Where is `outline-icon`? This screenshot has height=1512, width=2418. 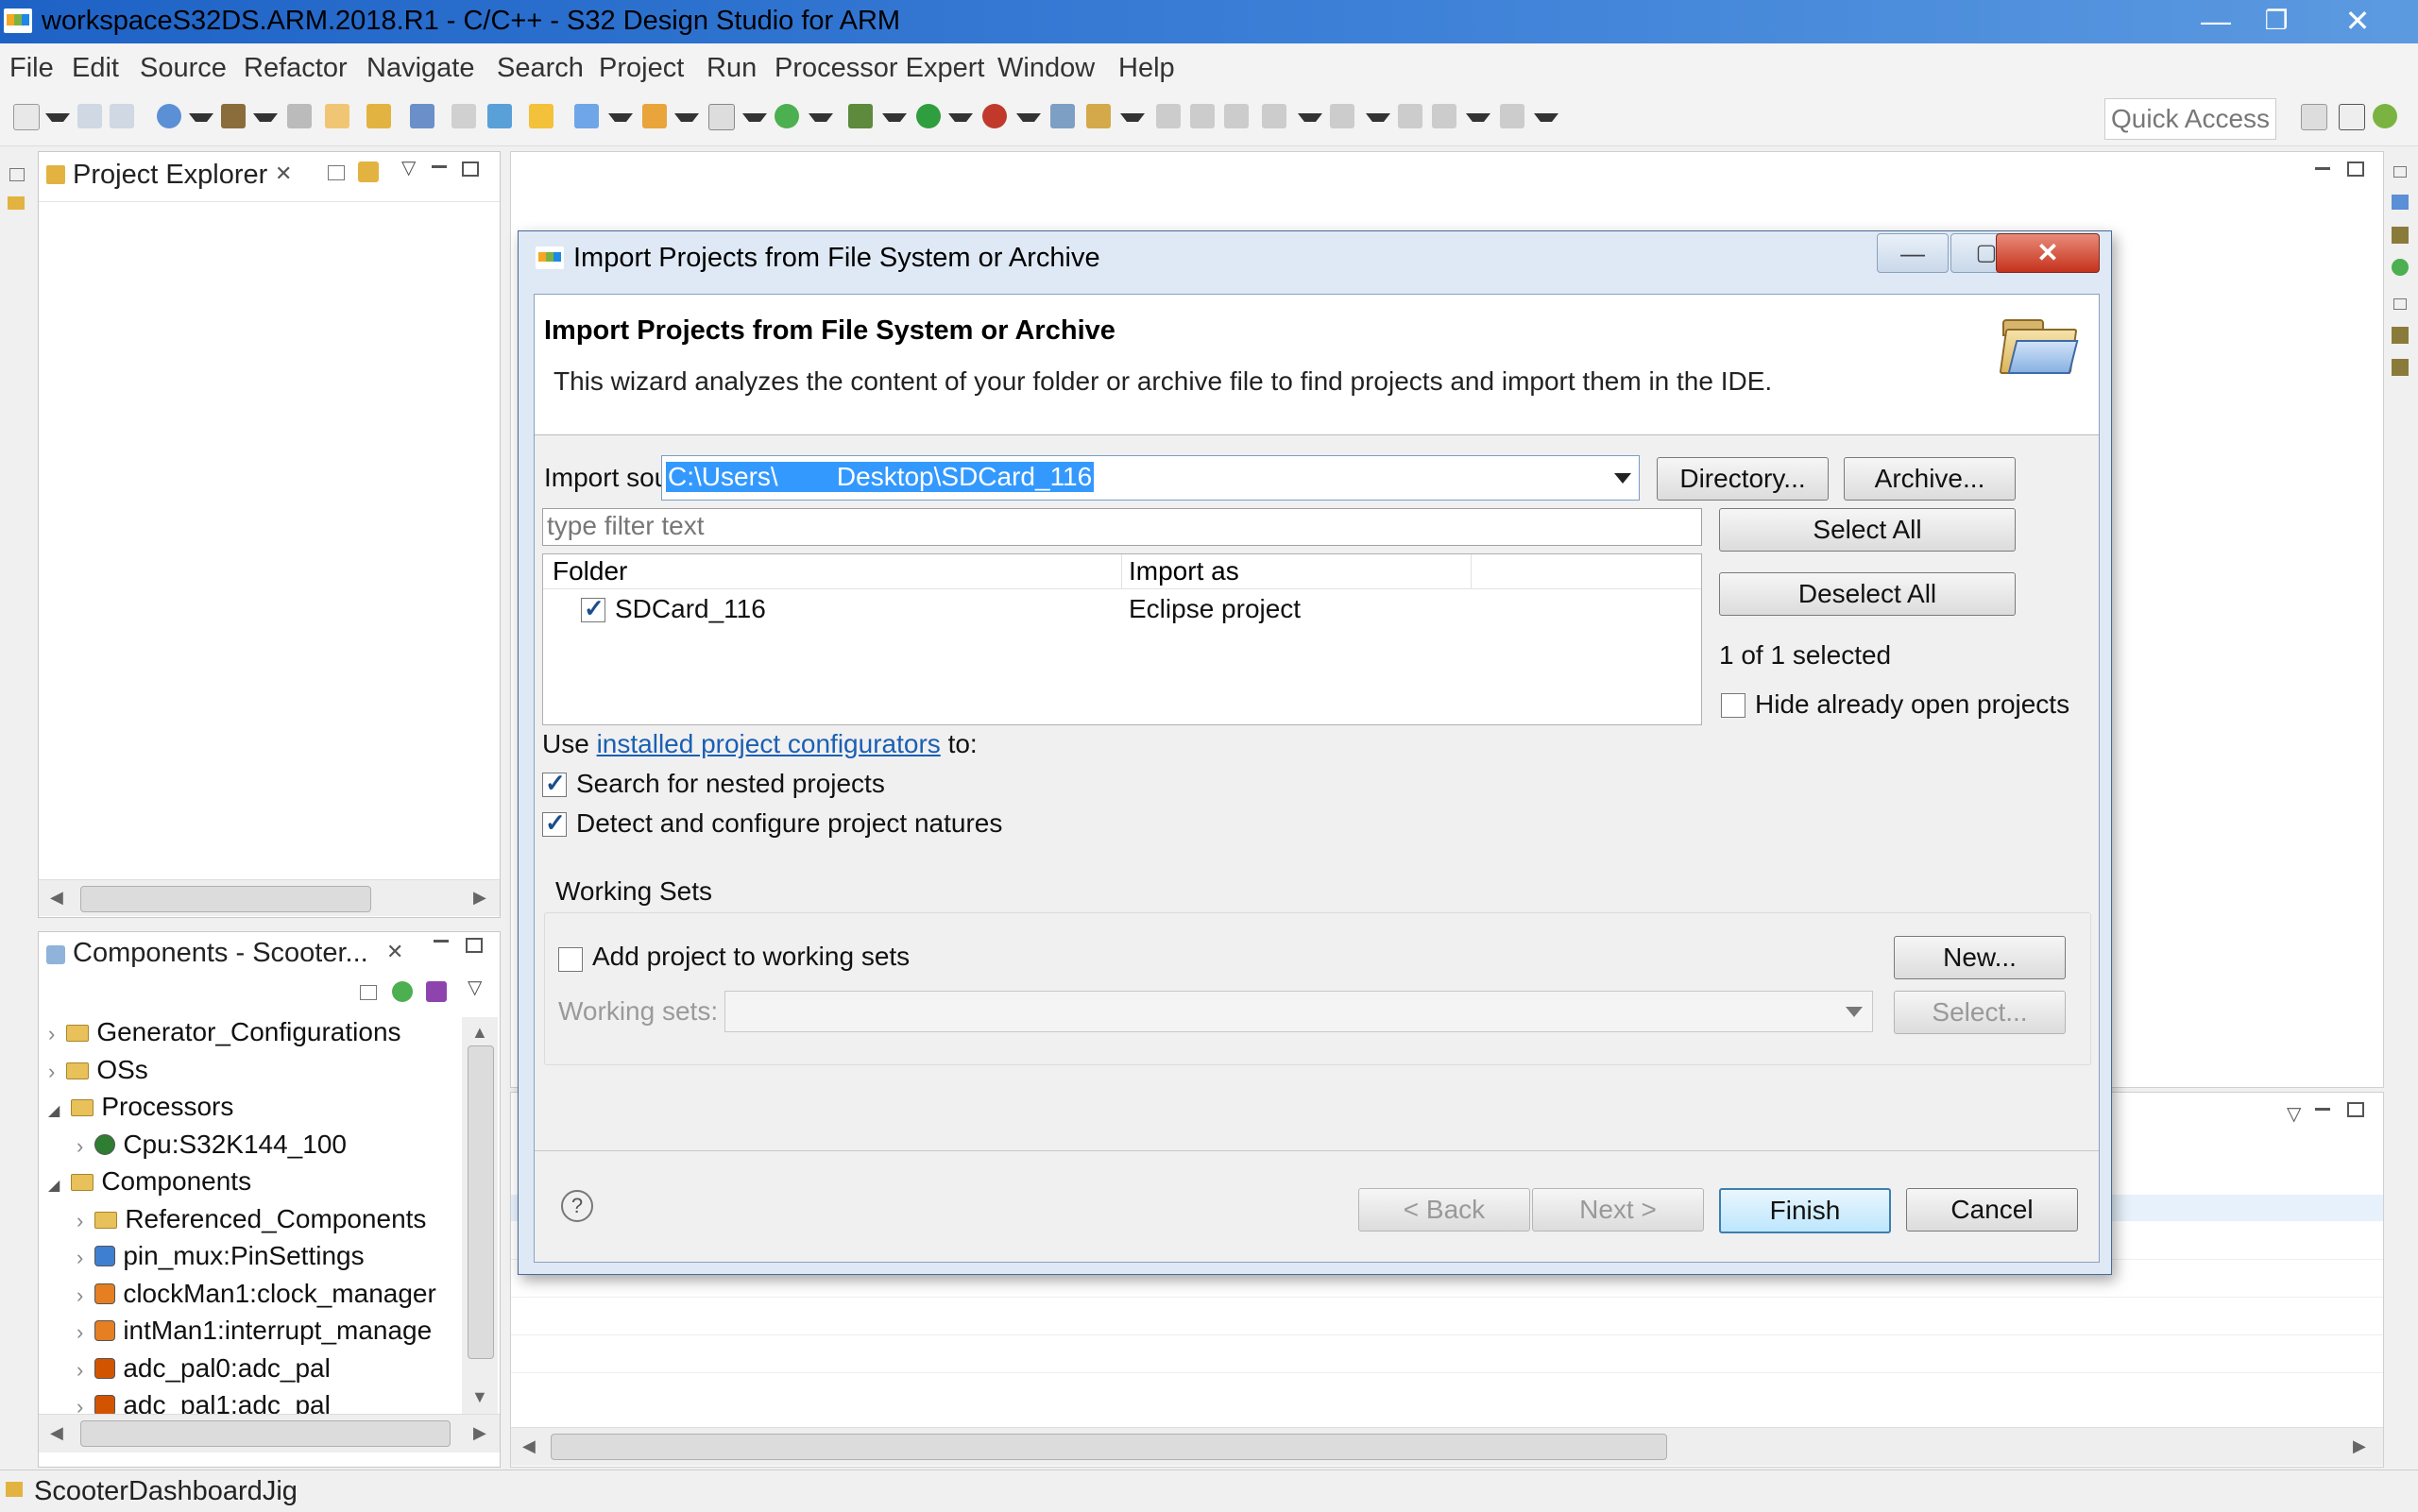
outline-icon is located at coordinates (2400, 202).